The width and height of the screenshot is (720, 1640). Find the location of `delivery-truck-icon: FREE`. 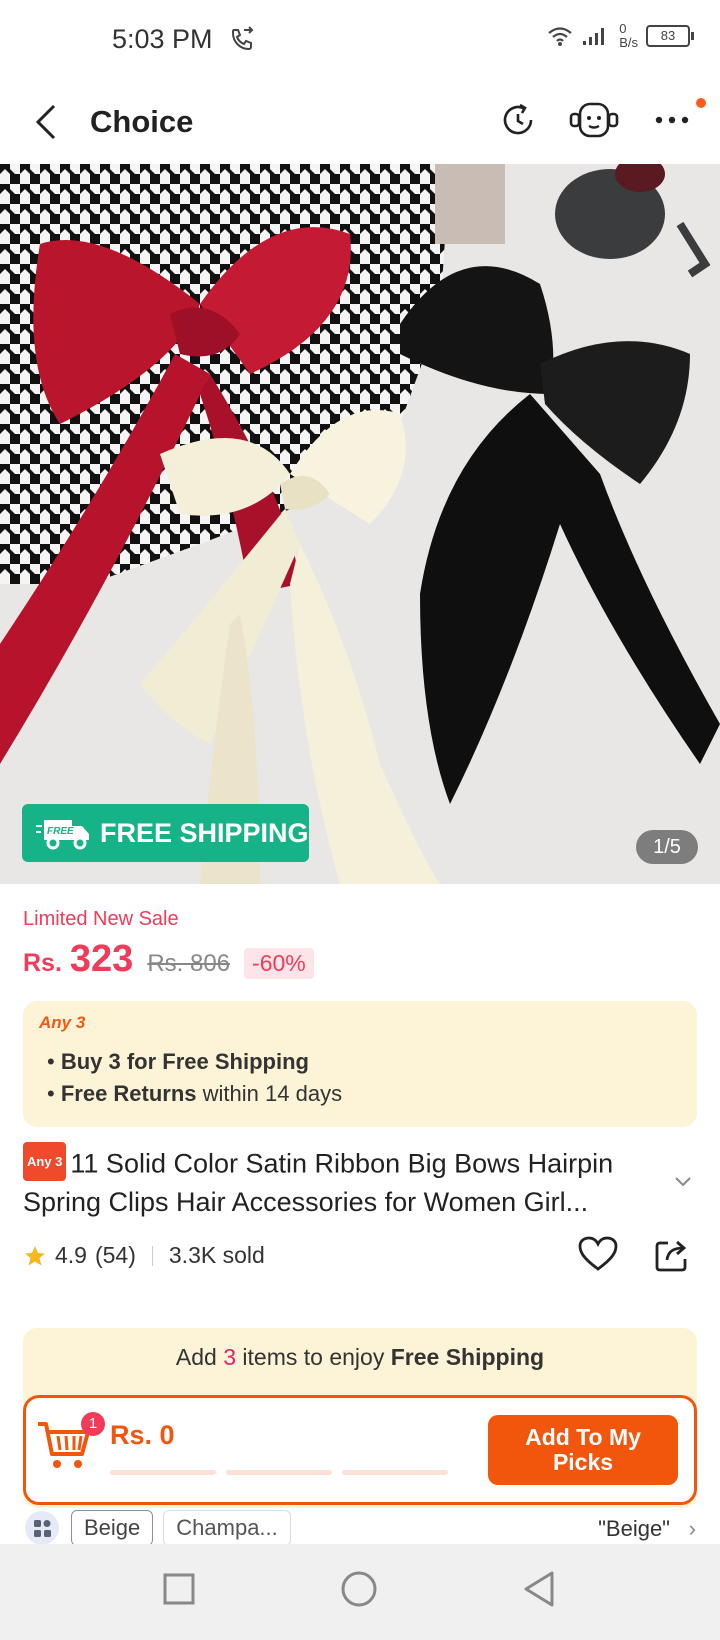

delivery-truck-icon: FREE is located at coordinates (62, 835).